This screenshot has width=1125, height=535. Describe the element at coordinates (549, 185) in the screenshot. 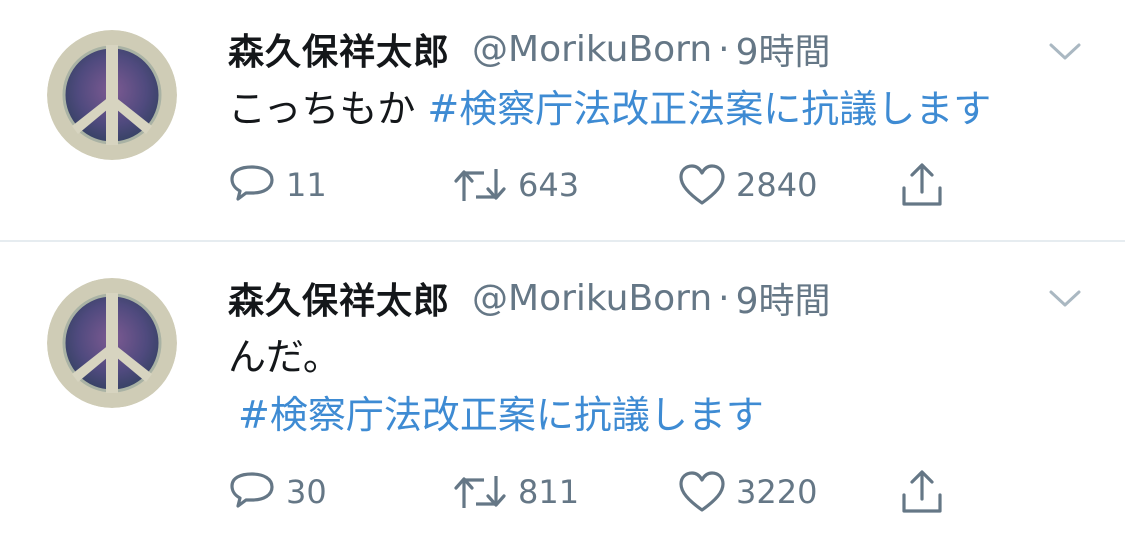

I see `retweet-count: 643` at that location.